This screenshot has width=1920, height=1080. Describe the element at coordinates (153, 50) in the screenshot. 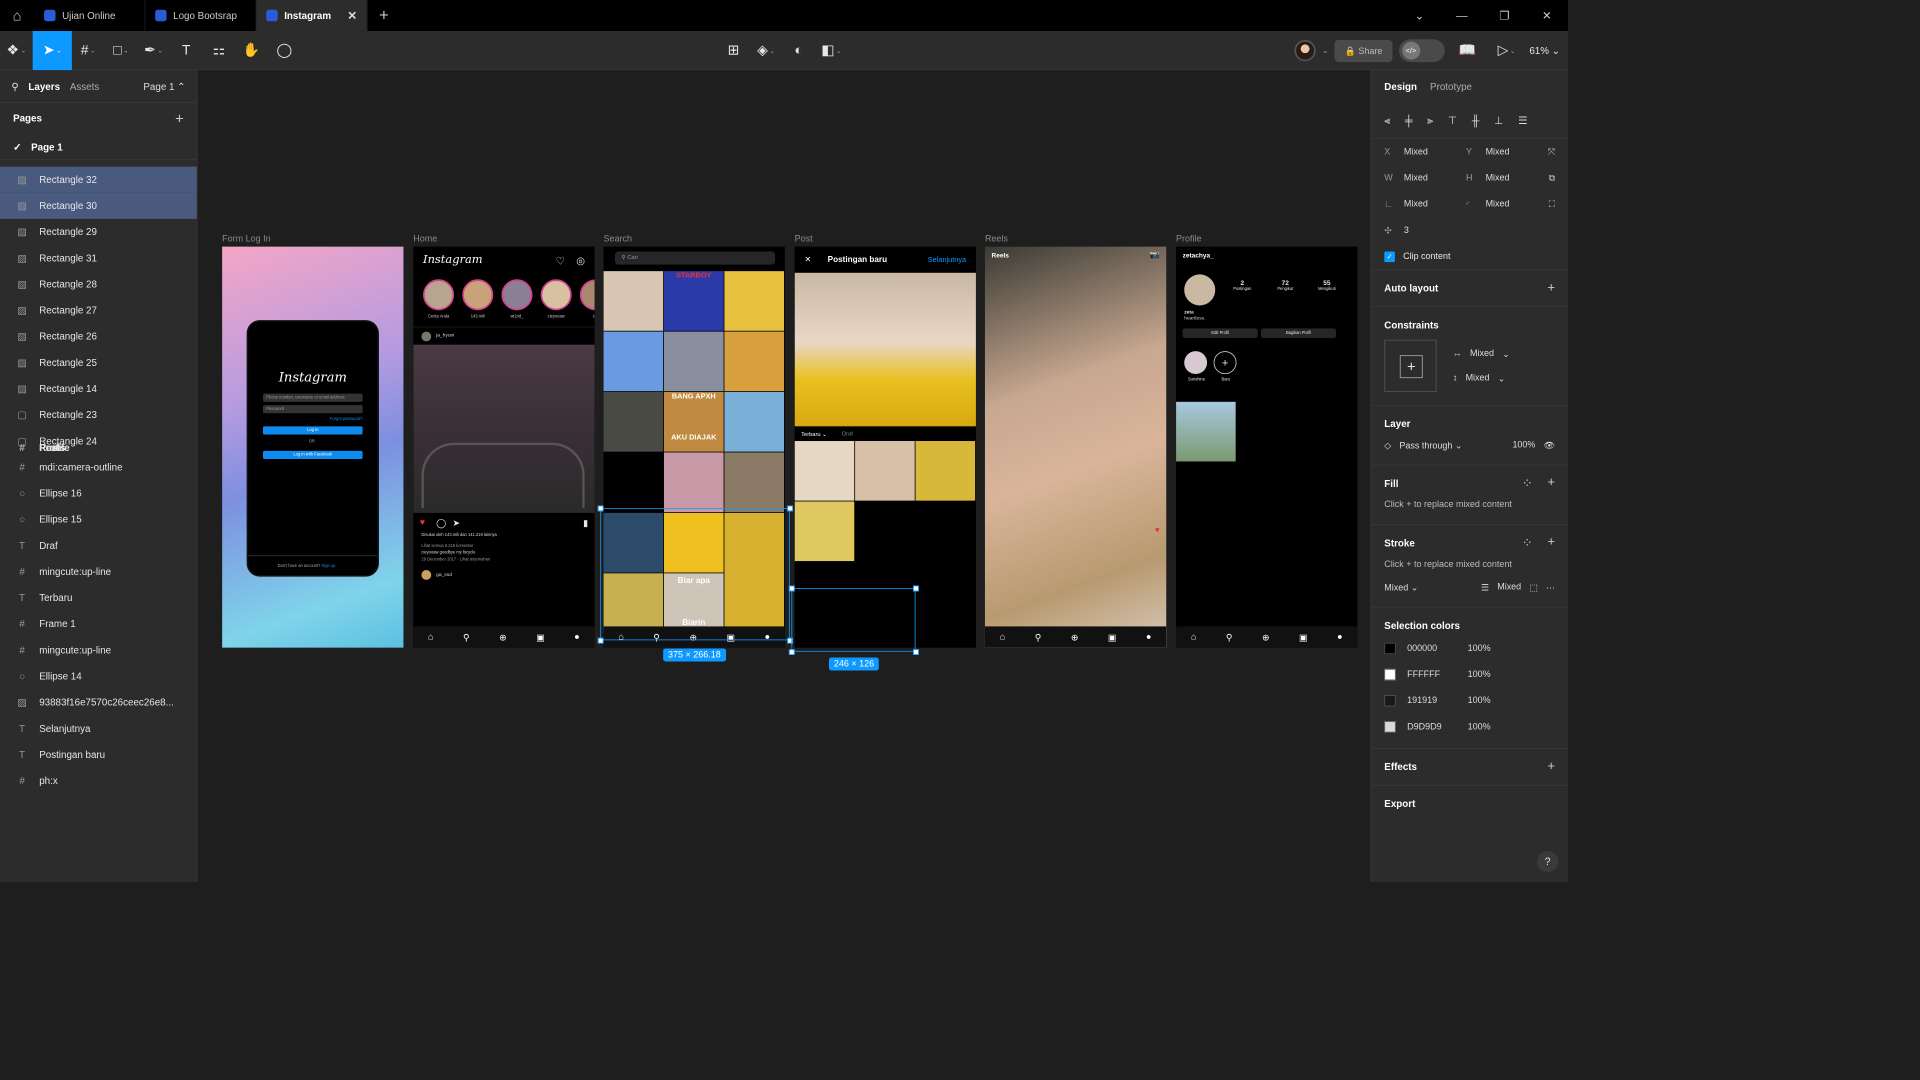

I see `pen-tool-icon: ✒ ⌄` at that location.